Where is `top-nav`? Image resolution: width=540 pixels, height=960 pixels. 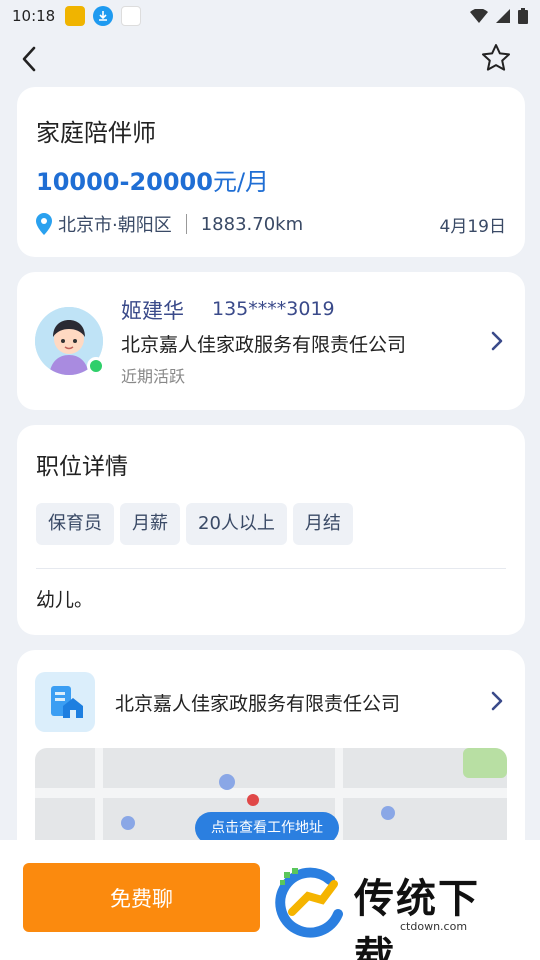
top-nav is located at coordinates (270, 60).